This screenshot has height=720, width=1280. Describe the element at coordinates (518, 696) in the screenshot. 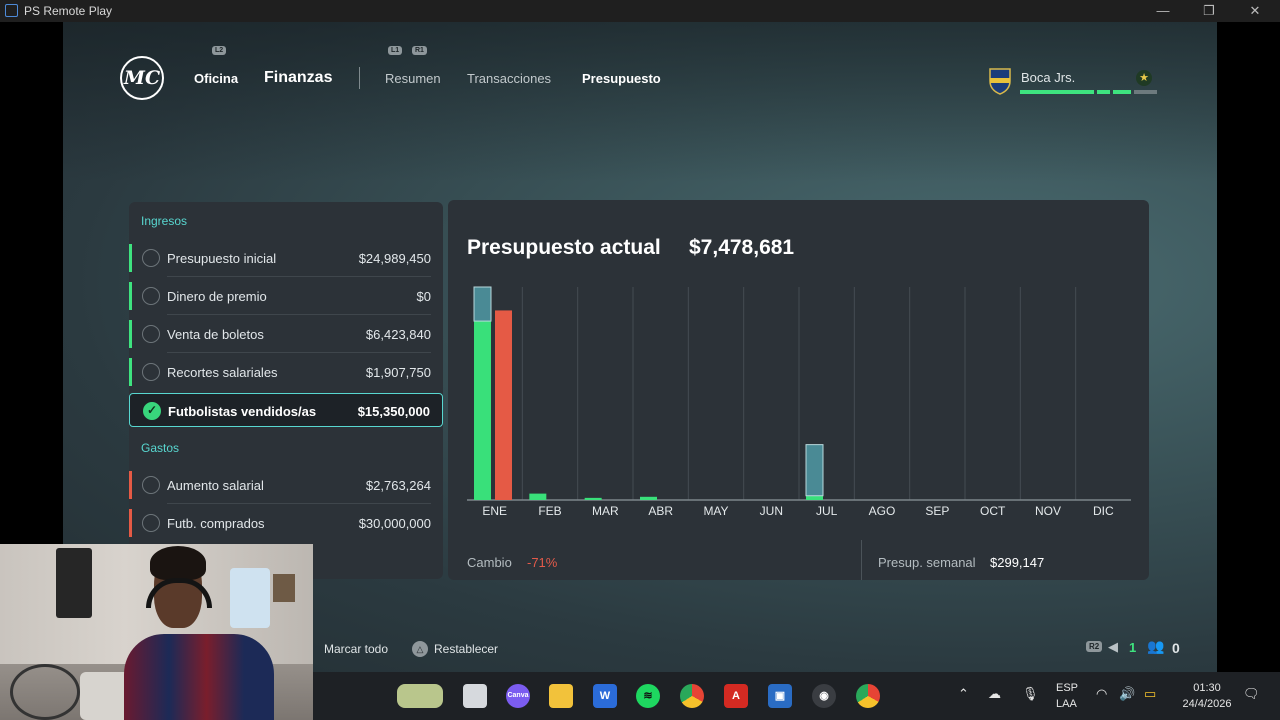

I see `canva-icon: Canva` at that location.